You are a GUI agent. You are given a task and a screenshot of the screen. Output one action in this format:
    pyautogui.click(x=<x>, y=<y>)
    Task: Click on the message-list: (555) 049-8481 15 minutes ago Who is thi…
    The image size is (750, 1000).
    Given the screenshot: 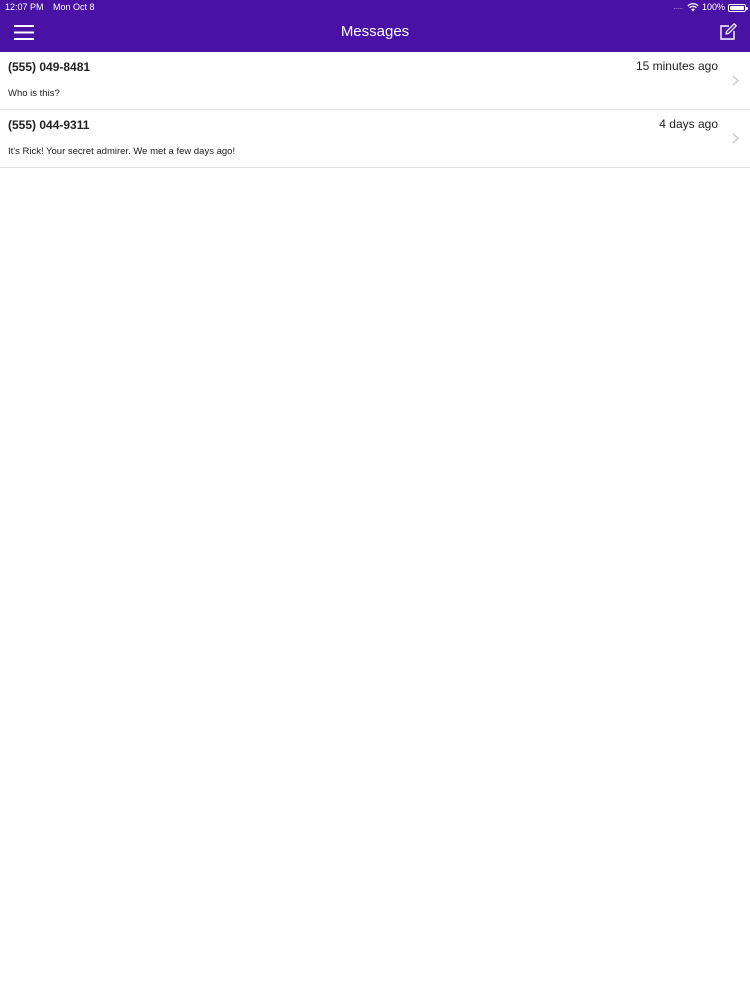 What is the action you would take?
    pyautogui.click(x=375, y=110)
    